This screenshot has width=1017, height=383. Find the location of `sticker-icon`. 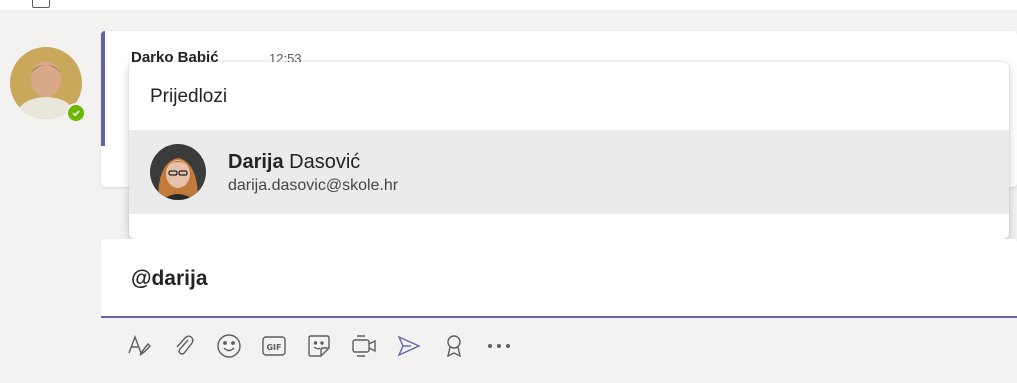

sticker-icon is located at coordinates (318, 346).